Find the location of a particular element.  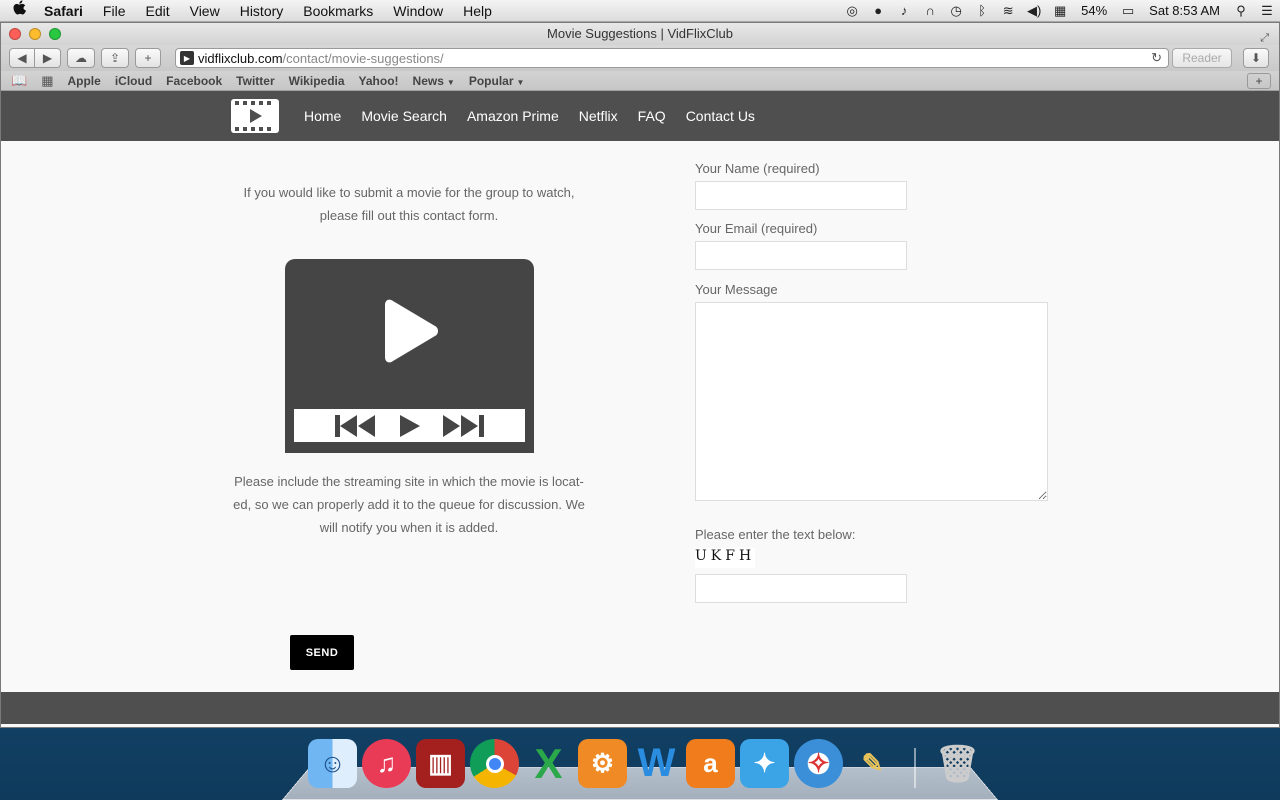

excel-icon: X is located at coordinates (548, 763).